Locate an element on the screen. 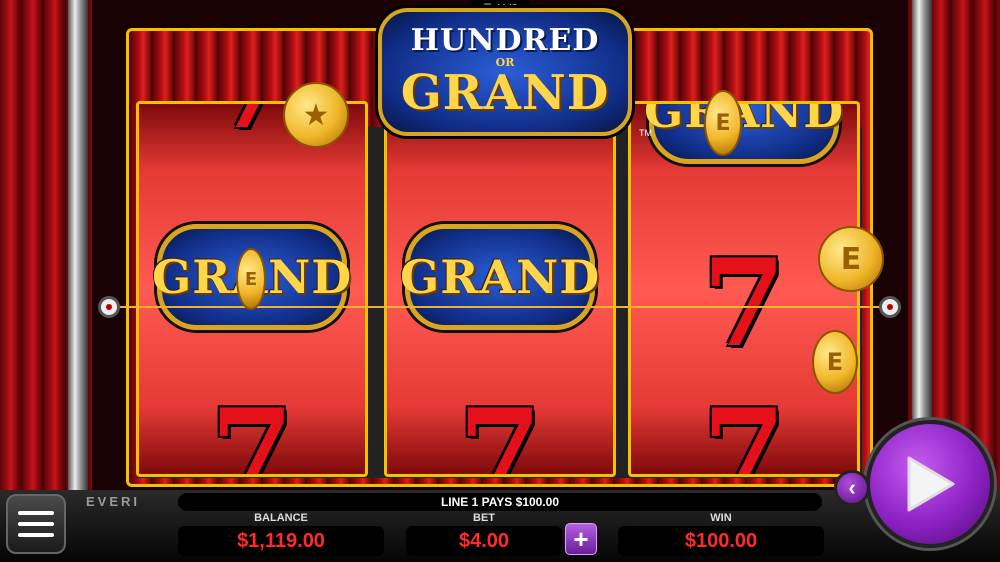  balance-meter: BALANCE $1,119.00 is located at coordinates (281, 534).